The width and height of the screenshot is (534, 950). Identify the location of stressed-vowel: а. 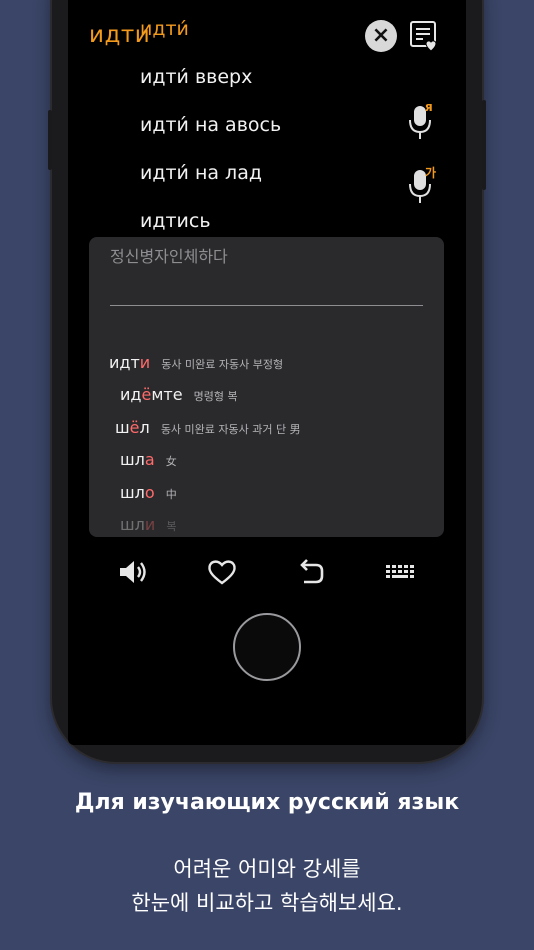
(149, 459).